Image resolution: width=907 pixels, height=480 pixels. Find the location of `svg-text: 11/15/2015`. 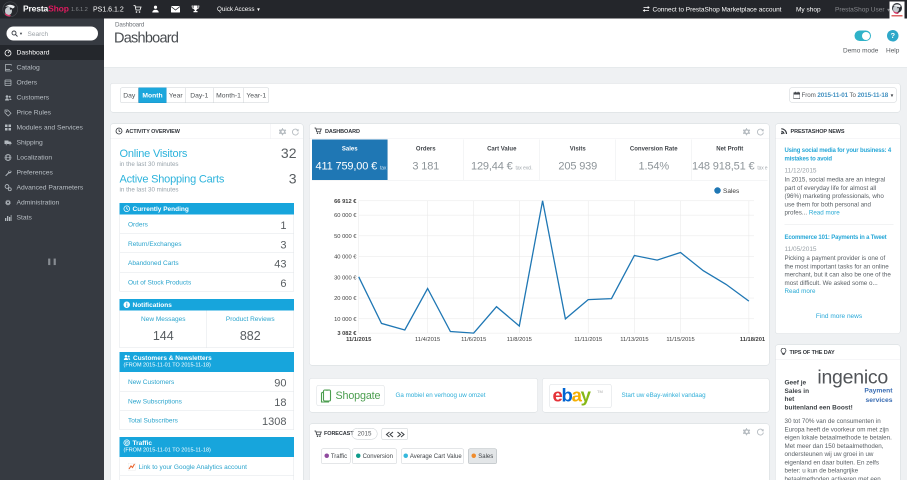

svg-text: 11/15/2015 is located at coordinates (680, 340).